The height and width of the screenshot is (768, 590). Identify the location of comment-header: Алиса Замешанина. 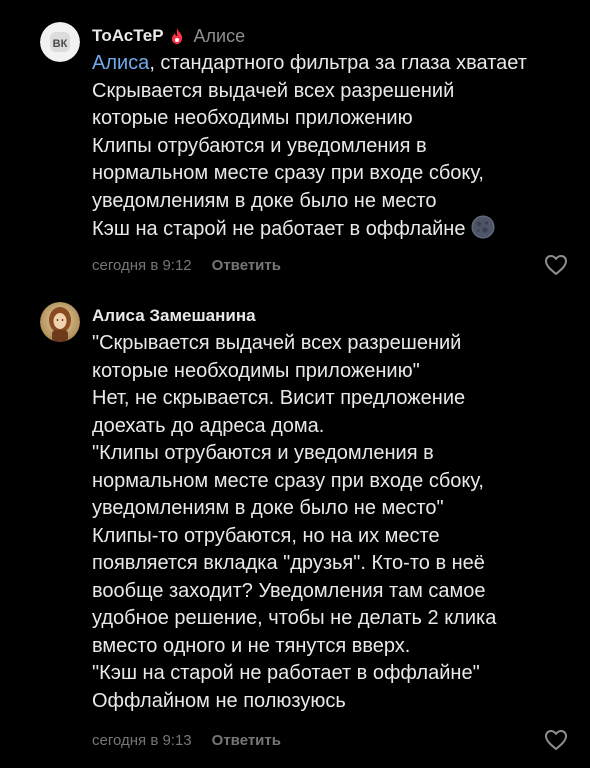
(174, 316).